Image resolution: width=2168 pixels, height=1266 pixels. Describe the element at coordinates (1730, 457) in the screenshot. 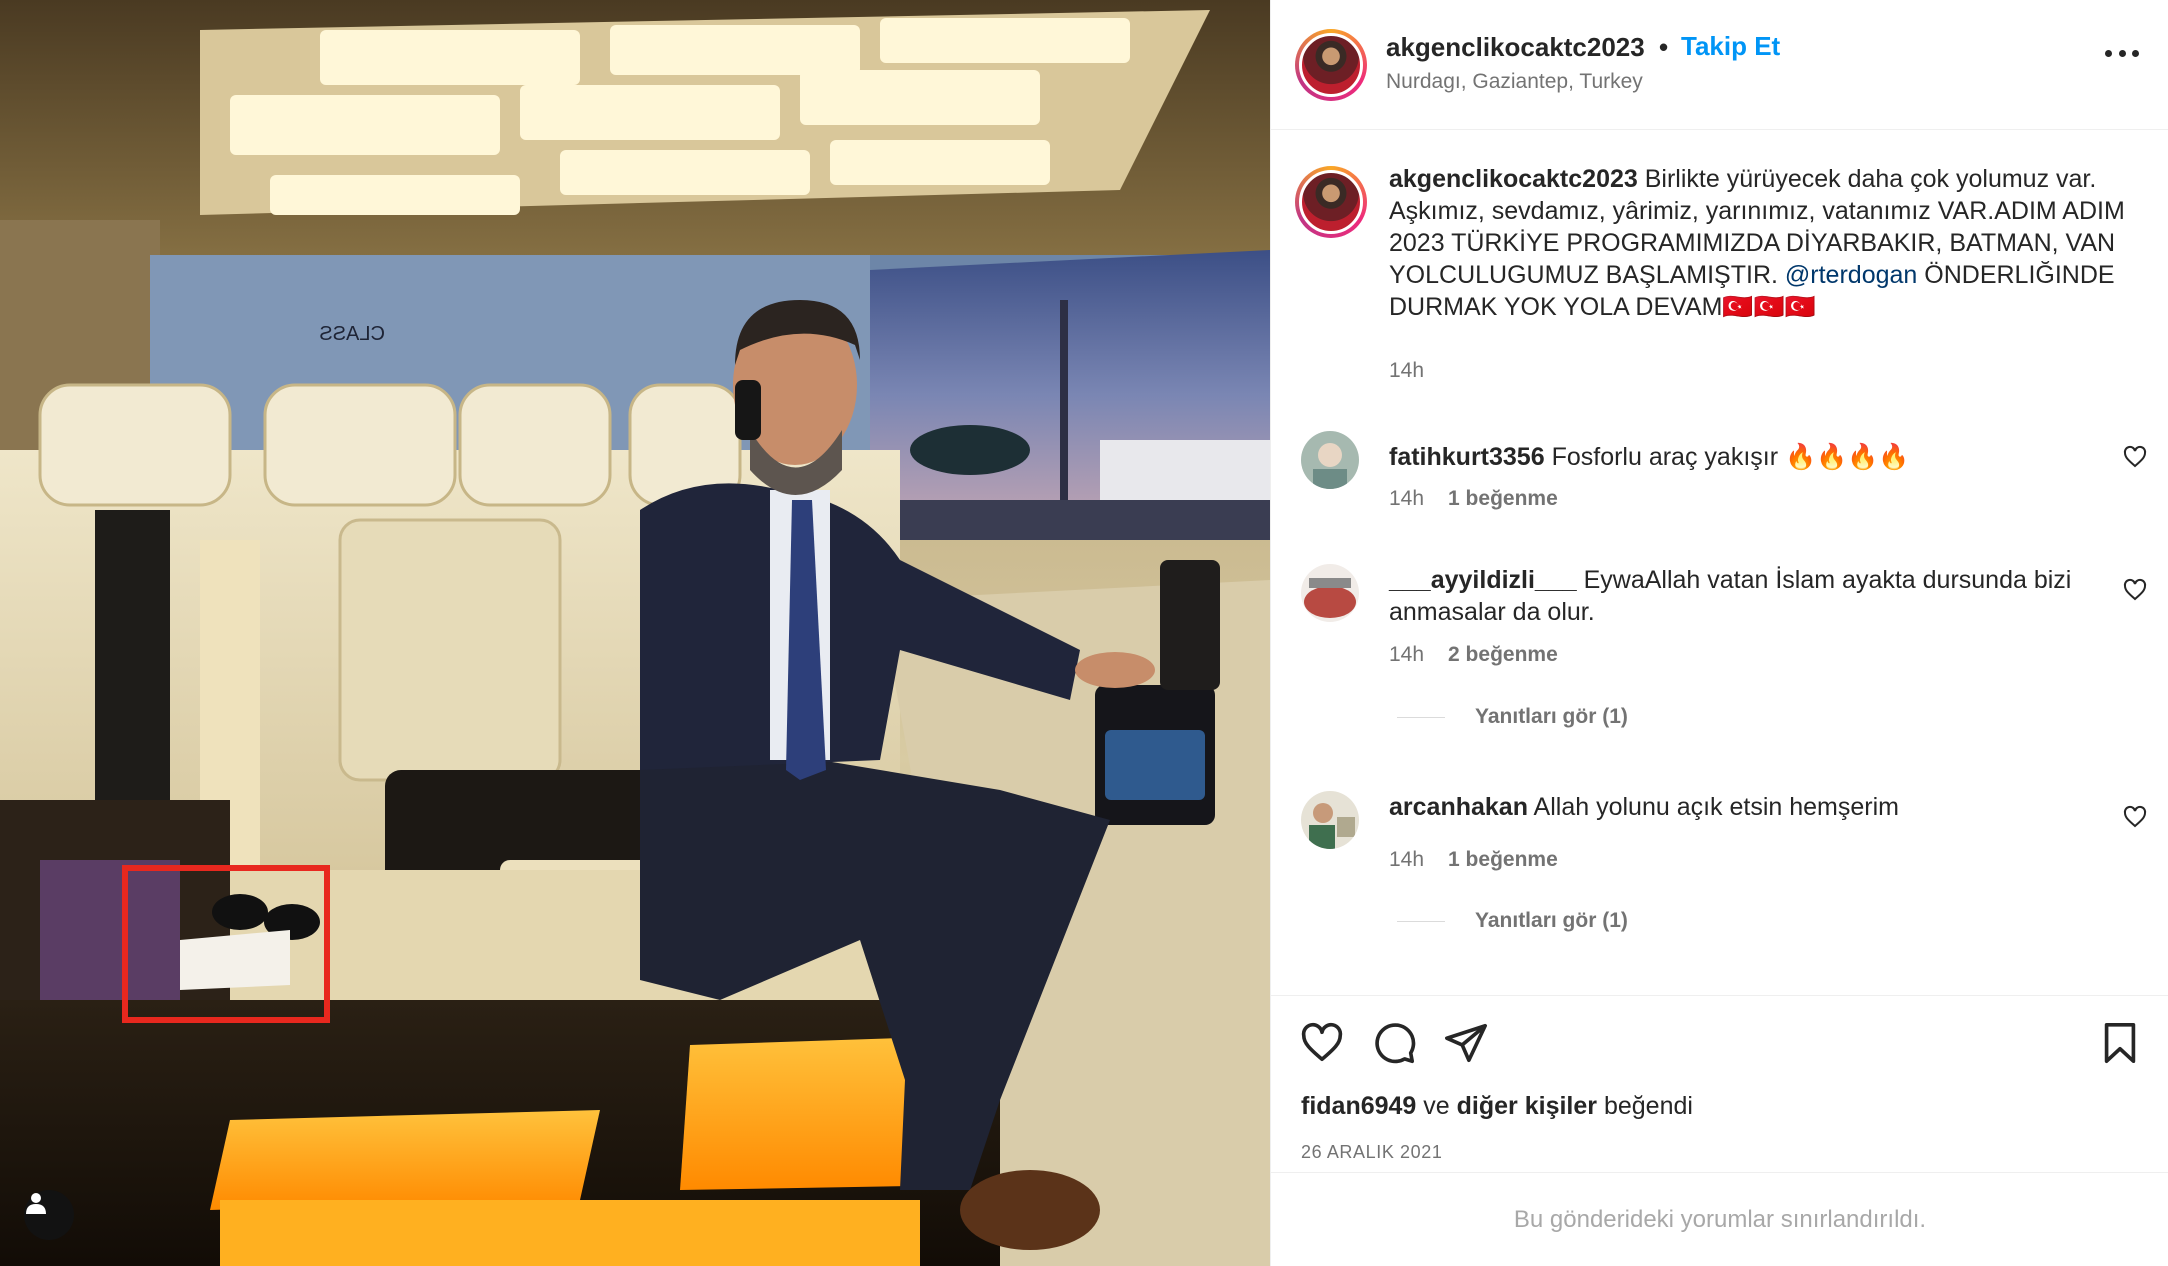

I see `comment-body: Fosforlu araç yakışır 🔥🔥🔥🔥` at that location.